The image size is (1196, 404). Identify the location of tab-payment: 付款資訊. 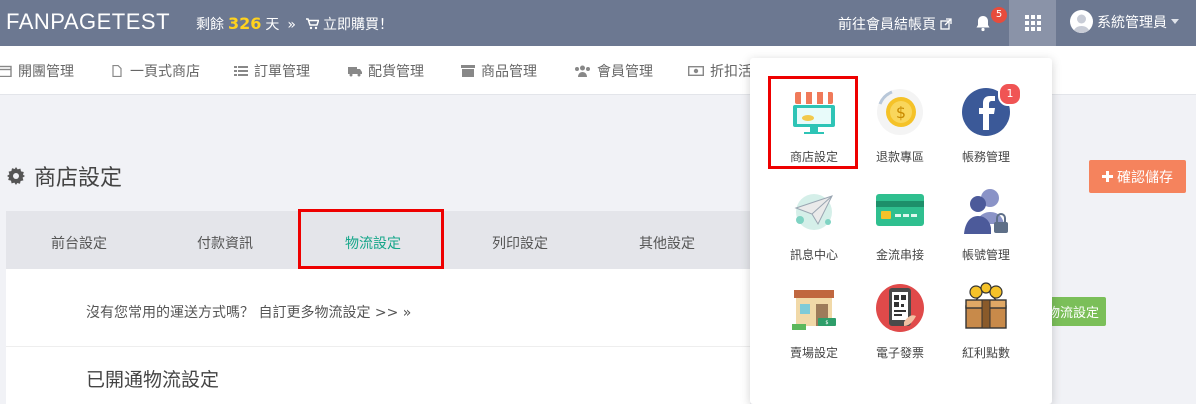
(225, 243).